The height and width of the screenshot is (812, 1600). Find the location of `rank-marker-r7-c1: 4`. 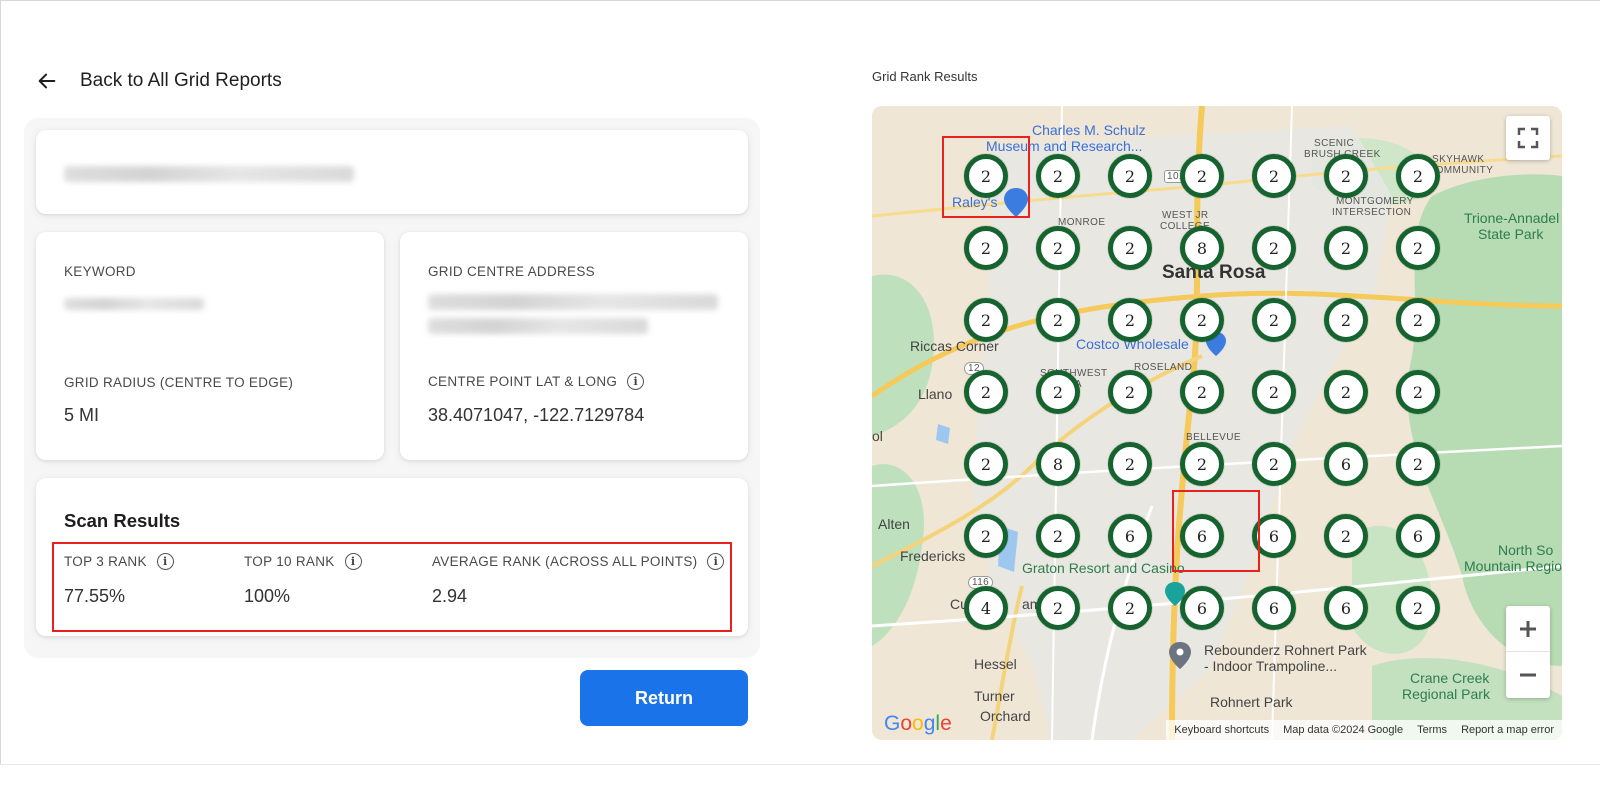

rank-marker-r7-c1: 4 is located at coordinates (986, 608).